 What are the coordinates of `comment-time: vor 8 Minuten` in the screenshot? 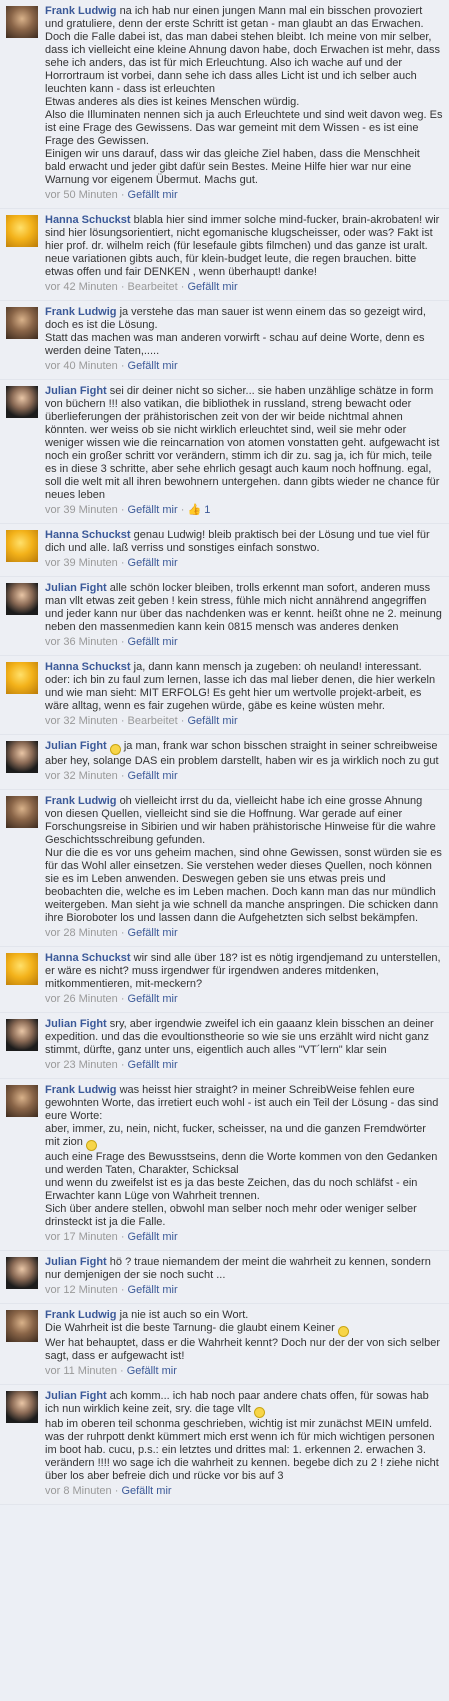 It's located at (78, 1491).